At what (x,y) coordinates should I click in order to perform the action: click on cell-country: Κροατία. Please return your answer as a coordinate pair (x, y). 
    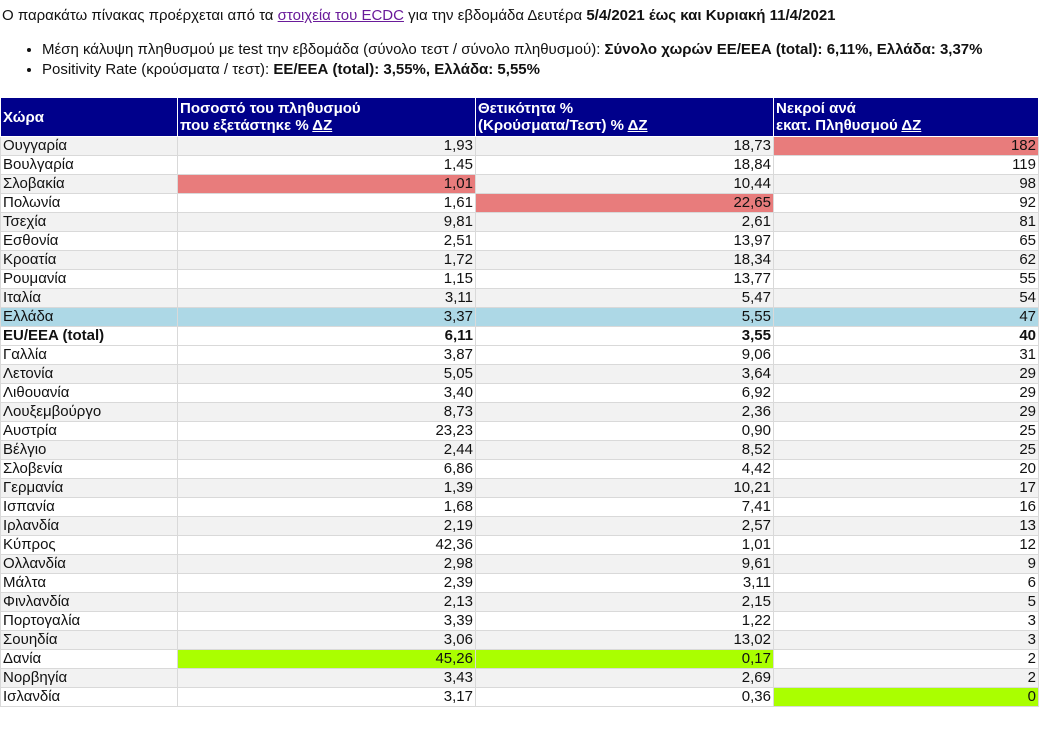
    Looking at the image, I should click on (89, 260).